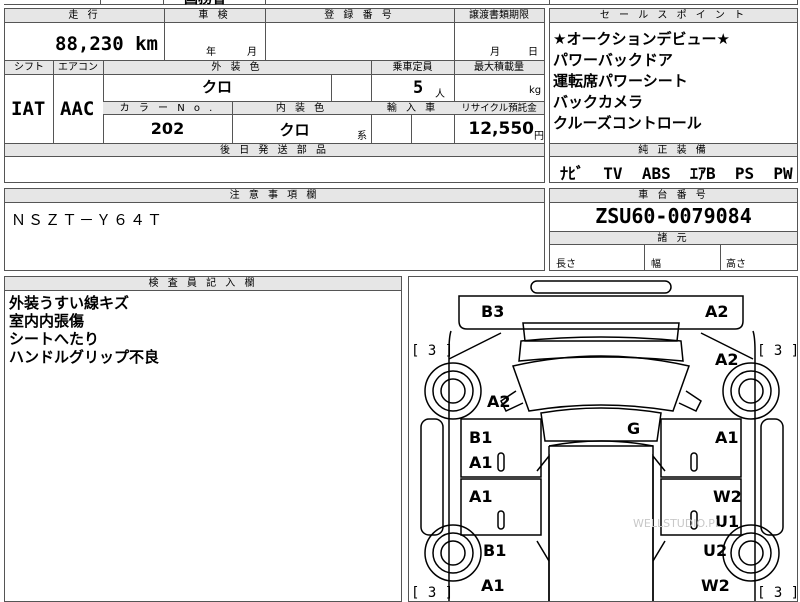 The image size is (800, 602). I want to click on exterior-color-value: クロ, so click(216, 87).